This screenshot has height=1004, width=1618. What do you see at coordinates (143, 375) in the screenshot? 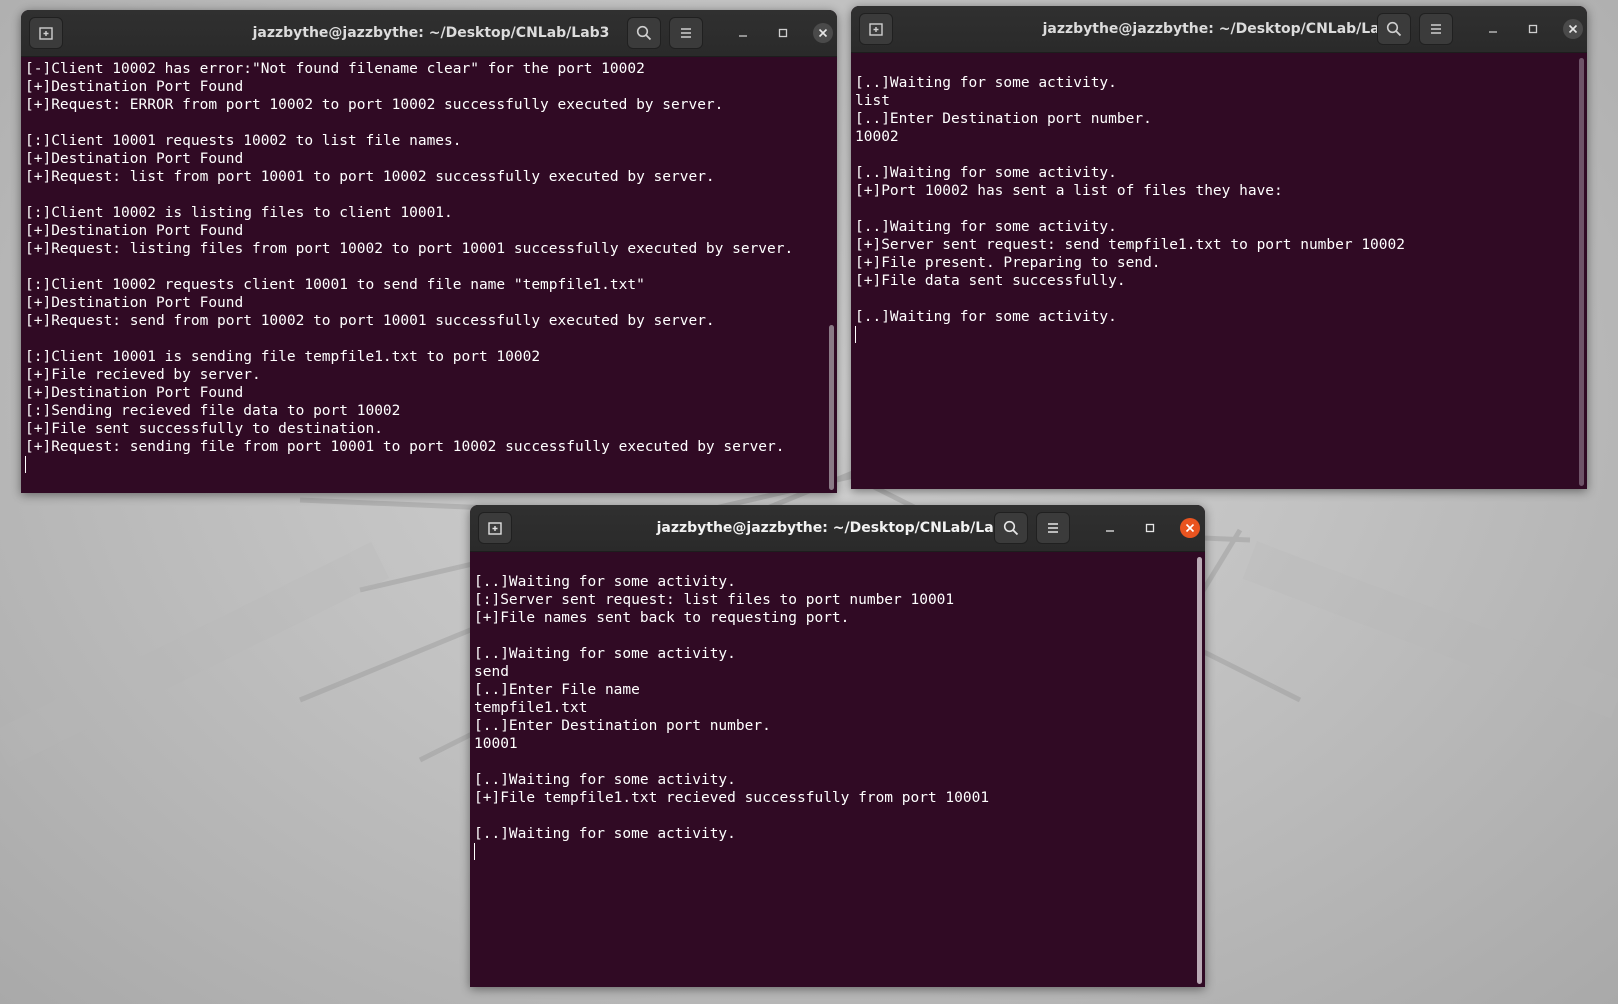
I see `terminal-line: [+]File recieved by server.` at bounding box center [143, 375].